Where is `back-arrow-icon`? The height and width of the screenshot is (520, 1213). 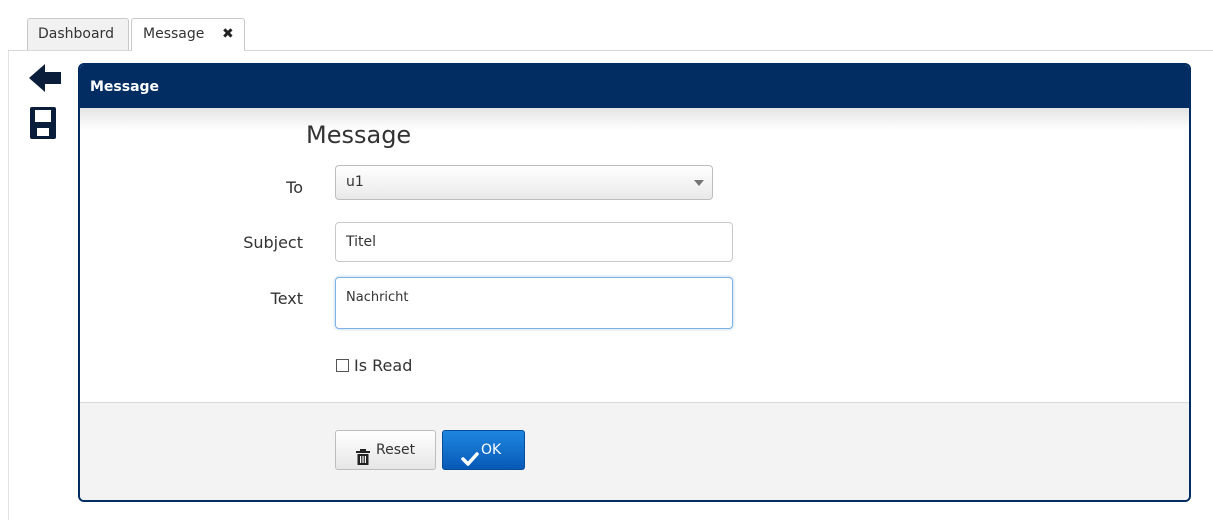 back-arrow-icon is located at coordinates (45, 78).